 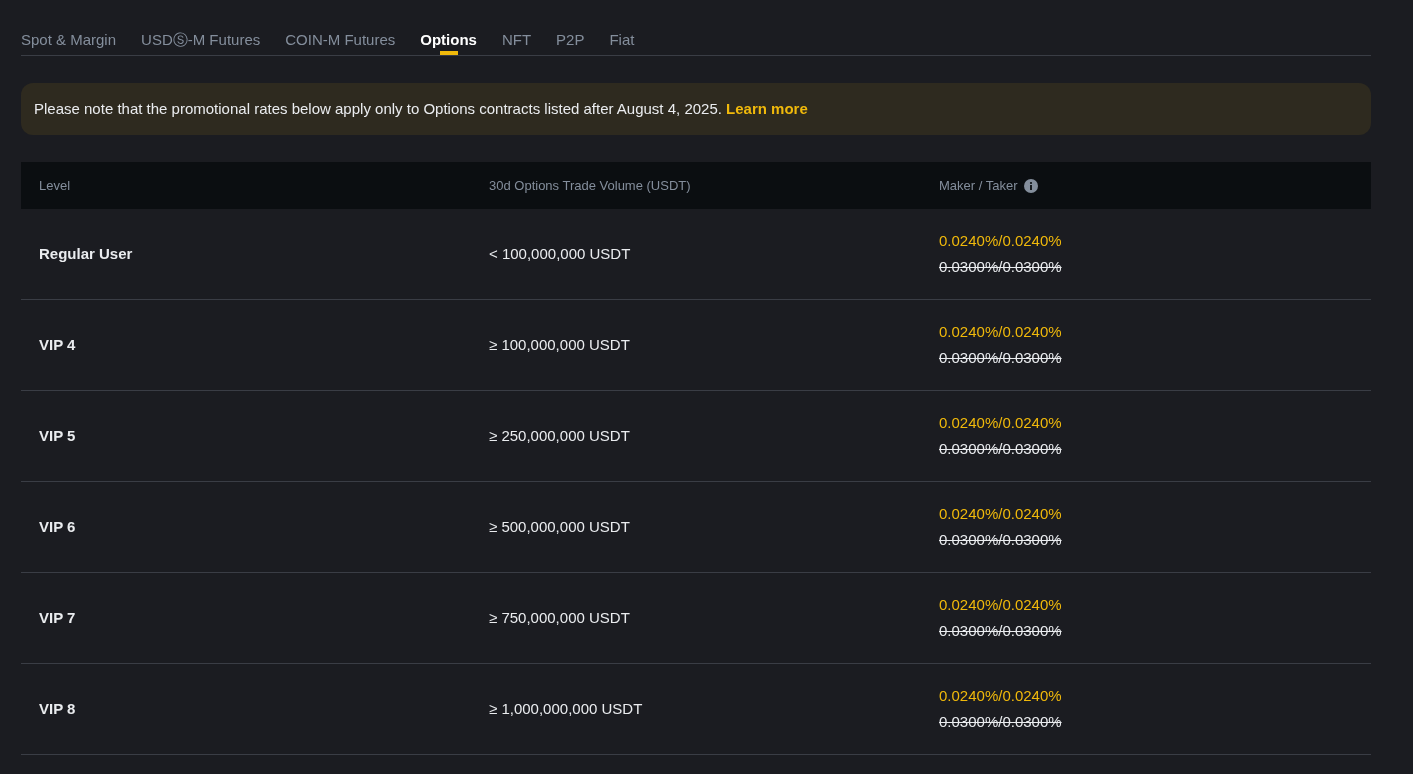 I want to click on tab: P2P, so click(x=570, y=36).